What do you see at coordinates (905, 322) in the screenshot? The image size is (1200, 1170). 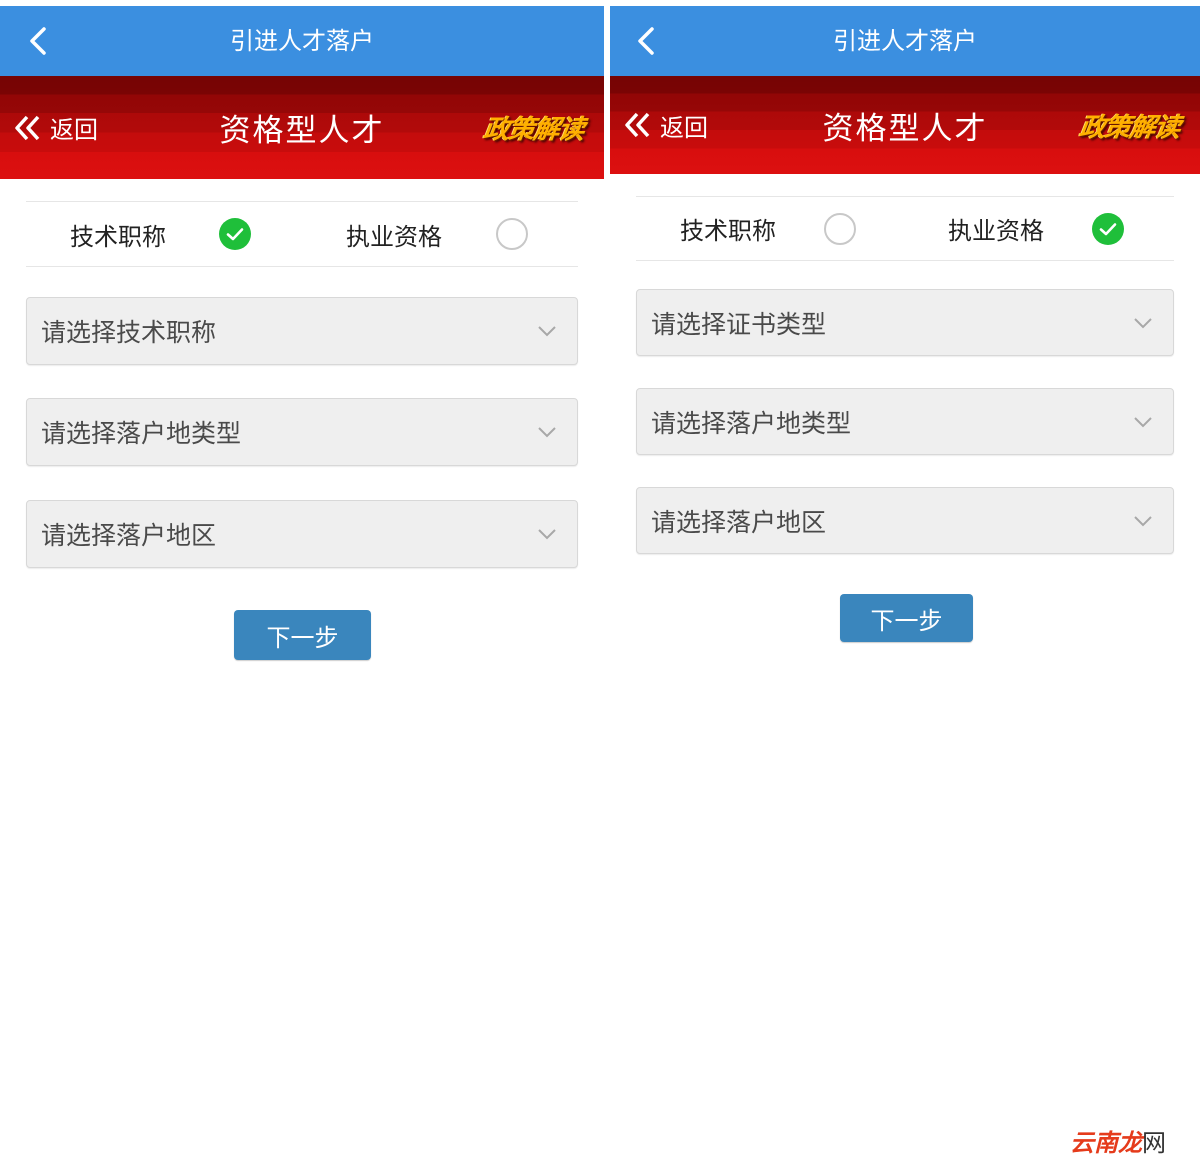 I see `certificate-type-select: 请选择证书类型` at bounding box center [905, 322].